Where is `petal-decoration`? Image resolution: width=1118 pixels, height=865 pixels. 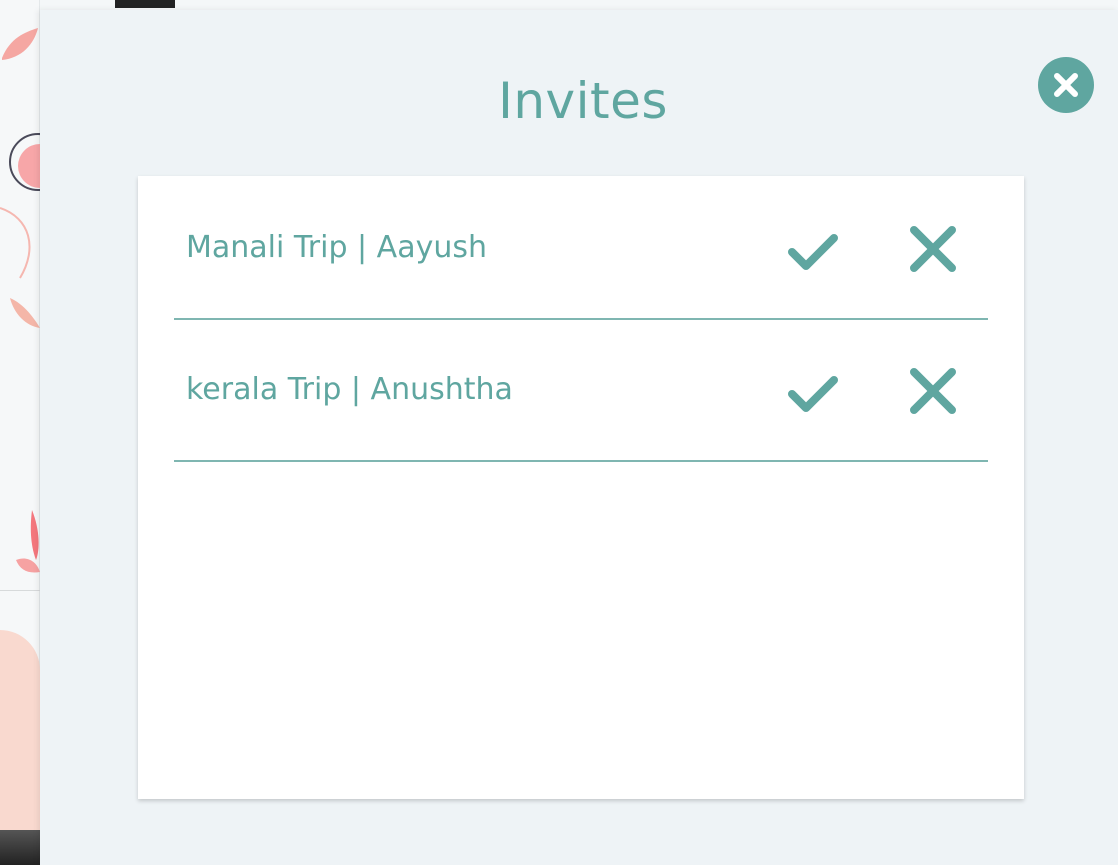 petal-decoration is located at coordinates (28, 541).